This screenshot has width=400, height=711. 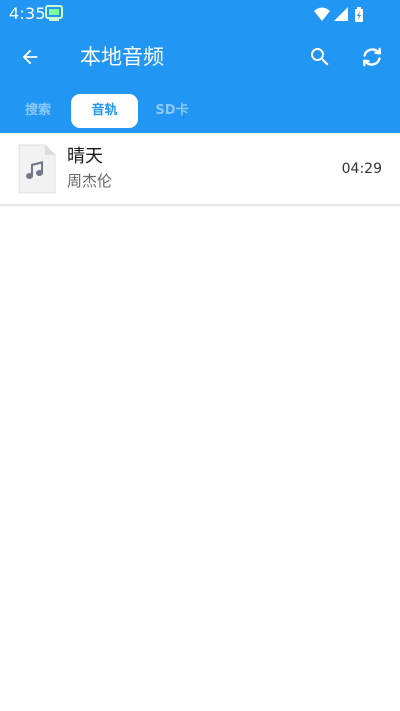 What do you see at coordinates (27, 13) in the screenshot?
I see `status-time: 4:35` at bounding box center [27, 13].